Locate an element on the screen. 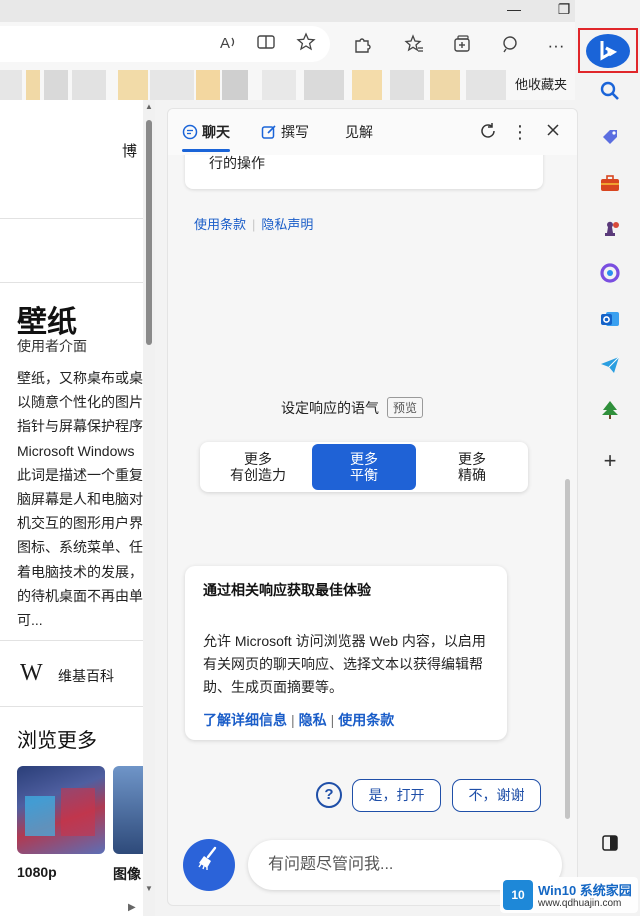 This screenshot has height=916, width=640. read-aloud-icon: A is located at coordinates (228, 44).